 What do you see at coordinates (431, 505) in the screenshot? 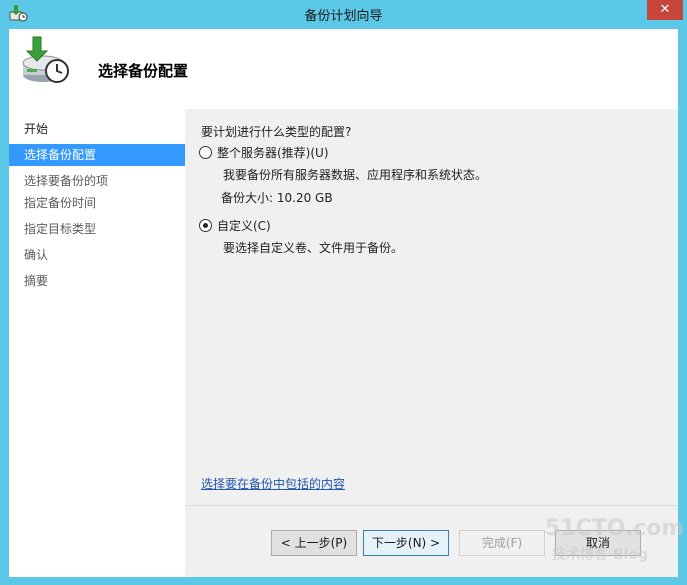
I see `button-separator` at bounding box center [431, 505].